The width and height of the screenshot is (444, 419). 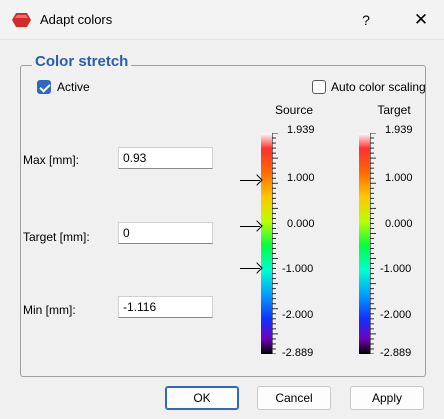 I want to click on active-label: Active, so click(x=73, y=87).